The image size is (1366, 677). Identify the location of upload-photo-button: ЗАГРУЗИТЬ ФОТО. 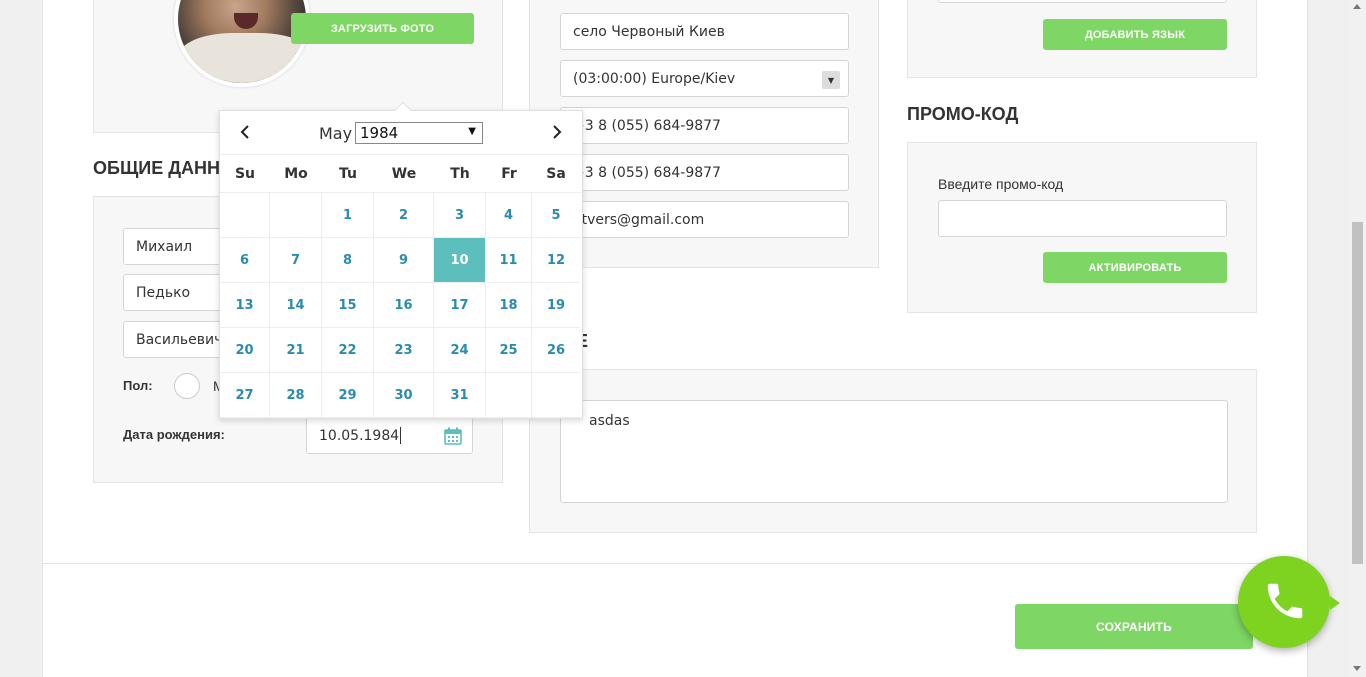
(382, 28).